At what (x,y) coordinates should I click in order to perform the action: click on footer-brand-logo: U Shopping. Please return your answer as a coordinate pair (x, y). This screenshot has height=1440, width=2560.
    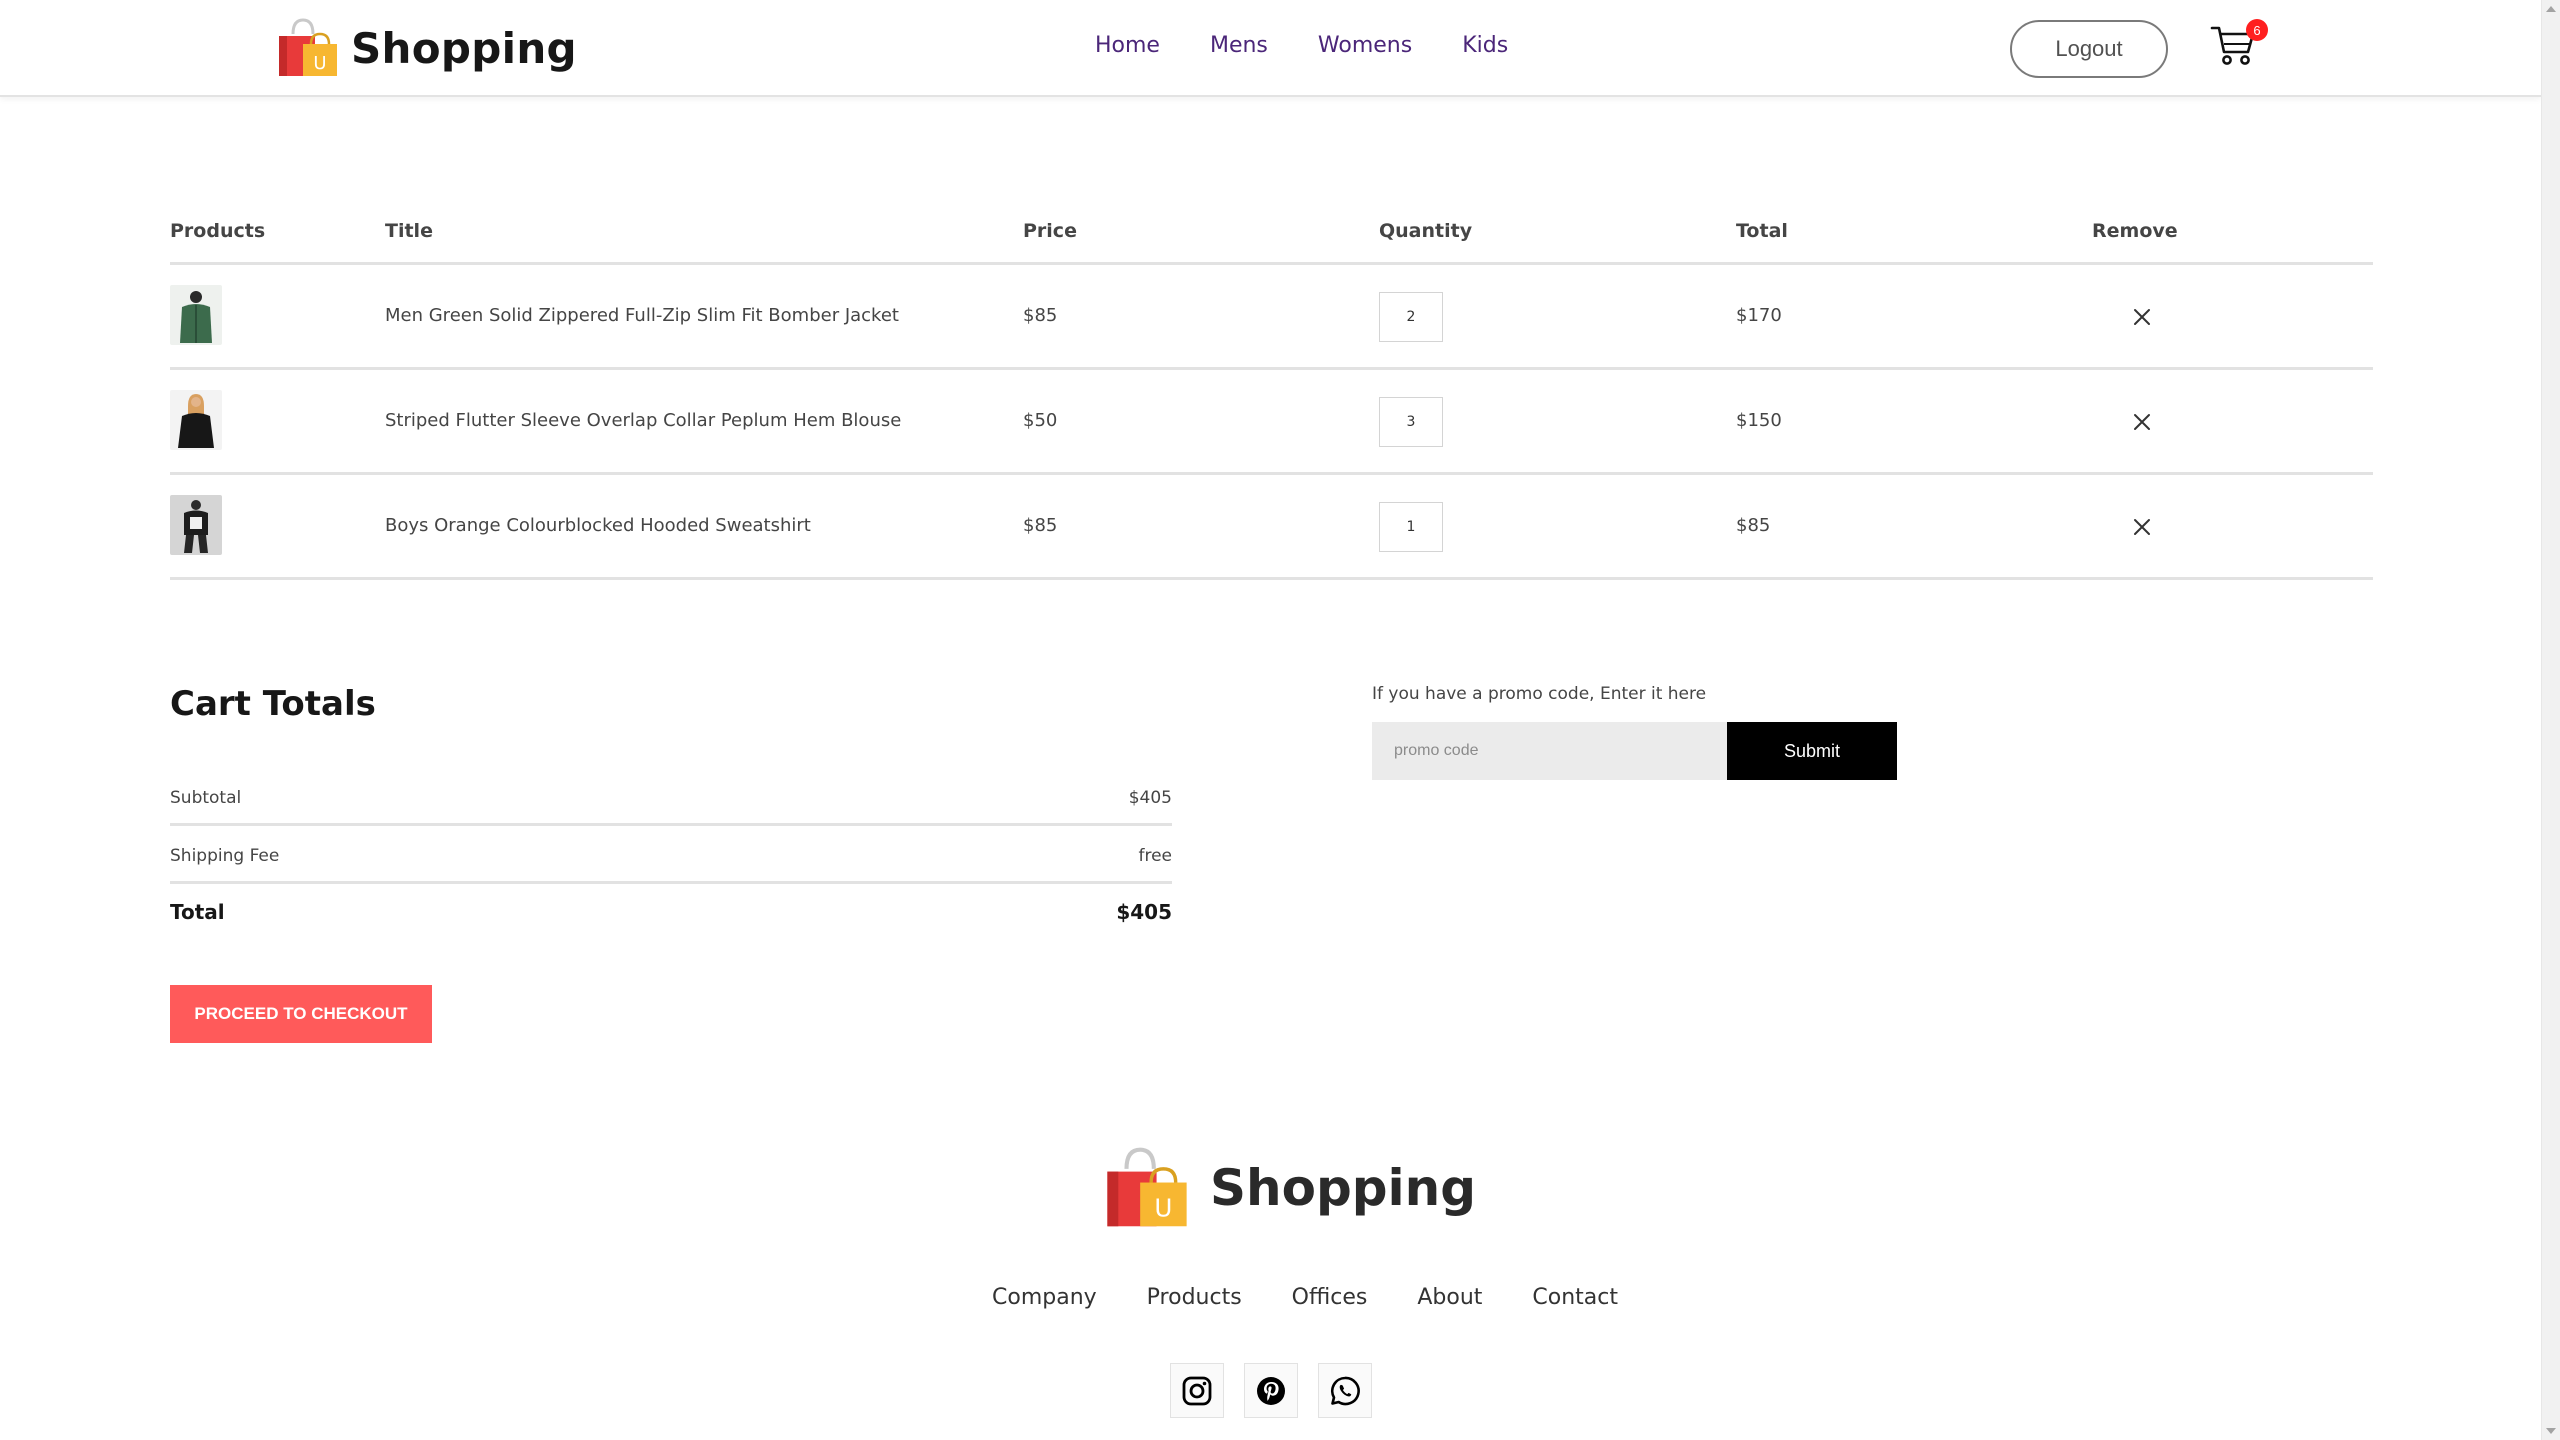
    Looking at the image, I should click on (1290, 1187).